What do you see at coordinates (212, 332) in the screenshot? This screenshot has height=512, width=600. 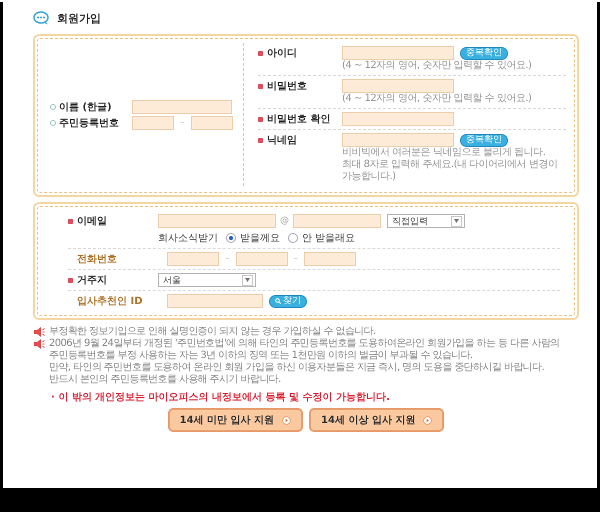 I see `notice-text: 부정확한 정보기입으로 인해 실명인증이 되지 않는 경우 가입하실 수 없습니다.` at bounding box center [212, 332].